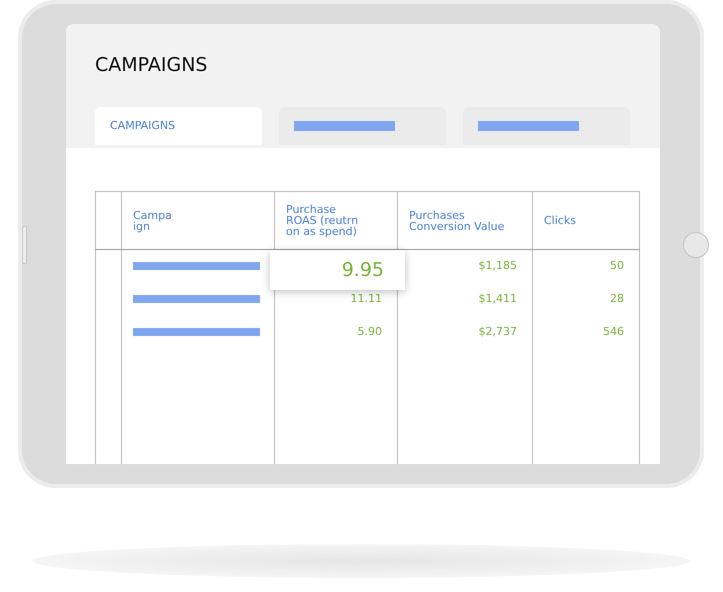  Describe the element at coordinates (337, 270) in the screenshot. I see `highlighted-cell: 9.95` at that location.